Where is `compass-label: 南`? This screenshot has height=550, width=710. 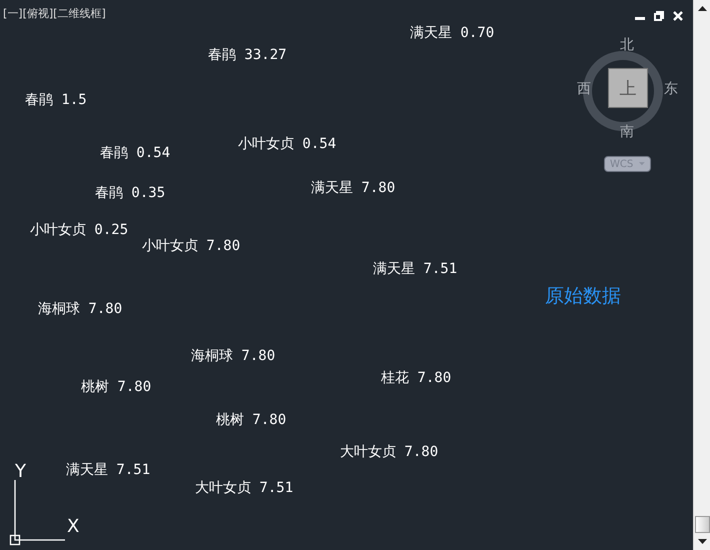 compass-label: 南 is located at coordinates (627, 132).